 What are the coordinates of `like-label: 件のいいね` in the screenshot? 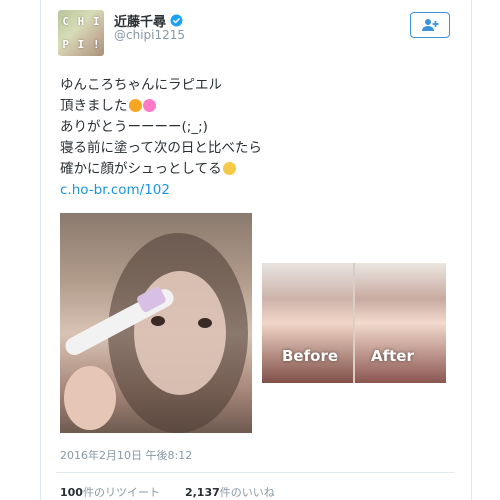 It's located at (247, 492).